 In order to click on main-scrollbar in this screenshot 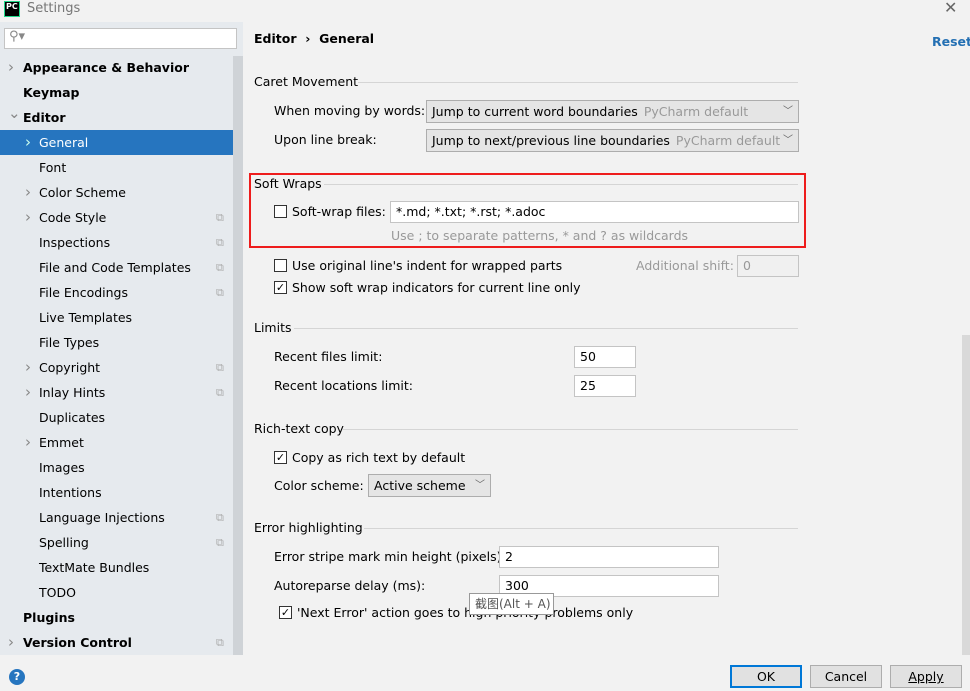, I will do `click(966, 495)`.